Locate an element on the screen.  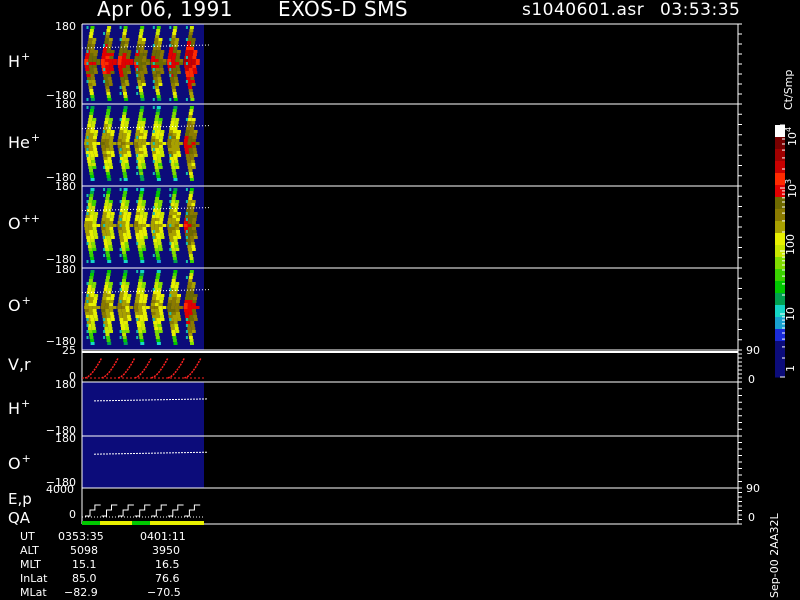
colorbar-segment is located at coordinates (780, 263).